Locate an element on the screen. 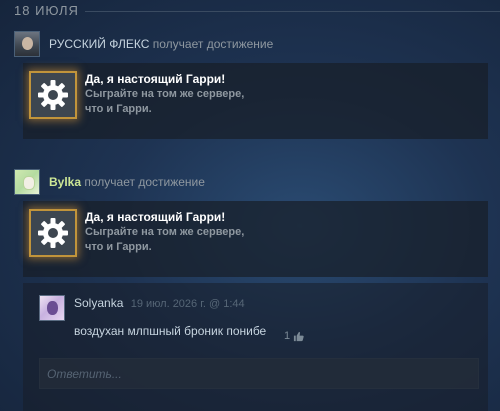  comment-author-link: Solyanka is located at coordinates (98, 303).